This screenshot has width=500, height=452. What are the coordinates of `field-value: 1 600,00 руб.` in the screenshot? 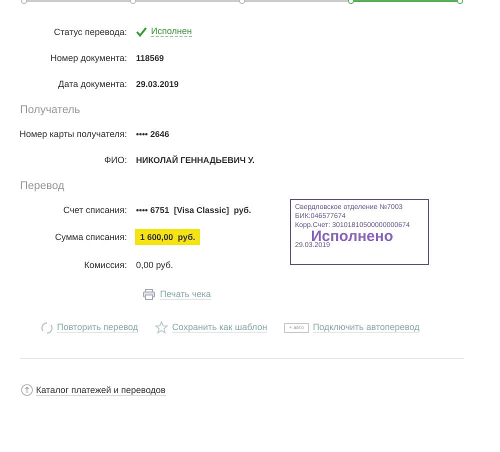 It's located at (167, 237).